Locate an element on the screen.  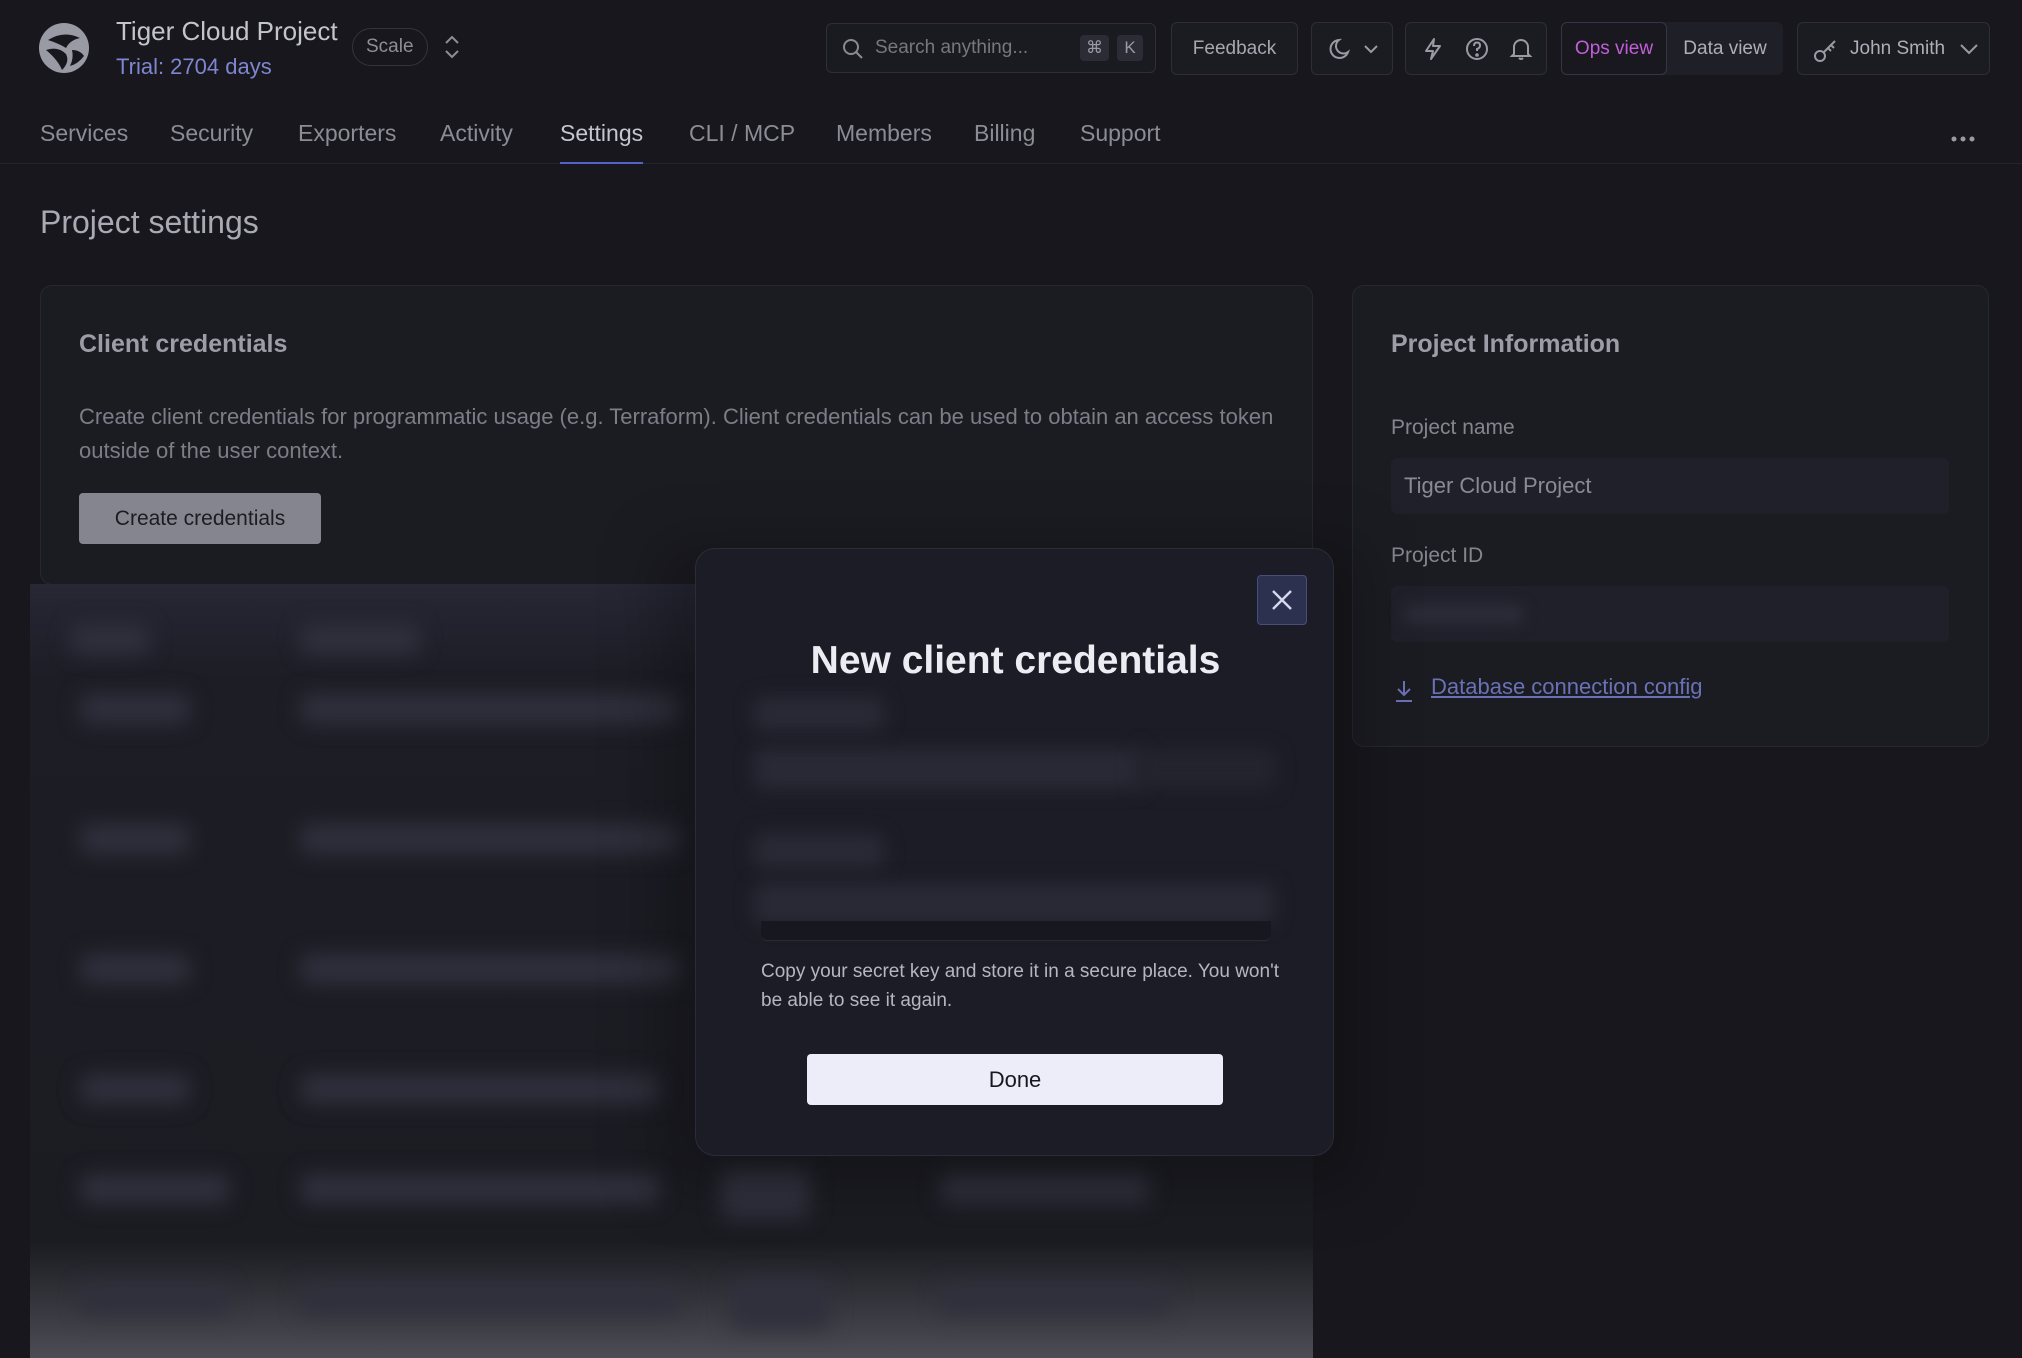
client-credentials-heading: Client credentials is located at coordinates (183, 344).